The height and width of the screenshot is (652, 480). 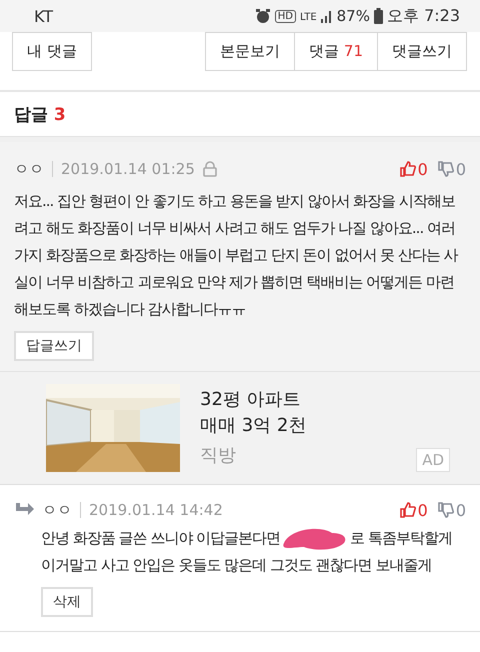 What do you see at coordinates (250, 400) in the screenshot?
I see `ad-title: 32평 아파트` at bounding box center [250, 400].